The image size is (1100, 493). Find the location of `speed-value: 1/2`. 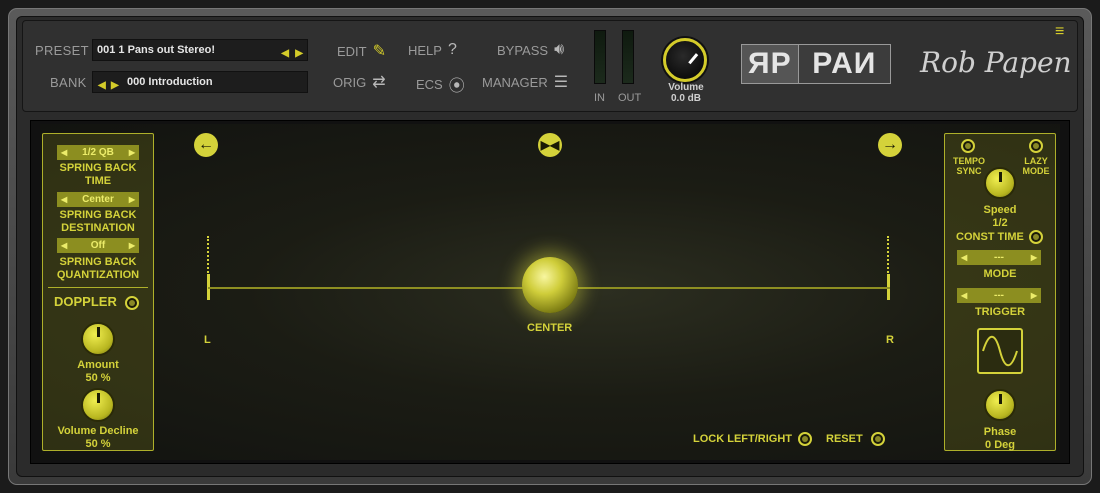

speed-value: 1/2 is located at coordinates (1000, 223).